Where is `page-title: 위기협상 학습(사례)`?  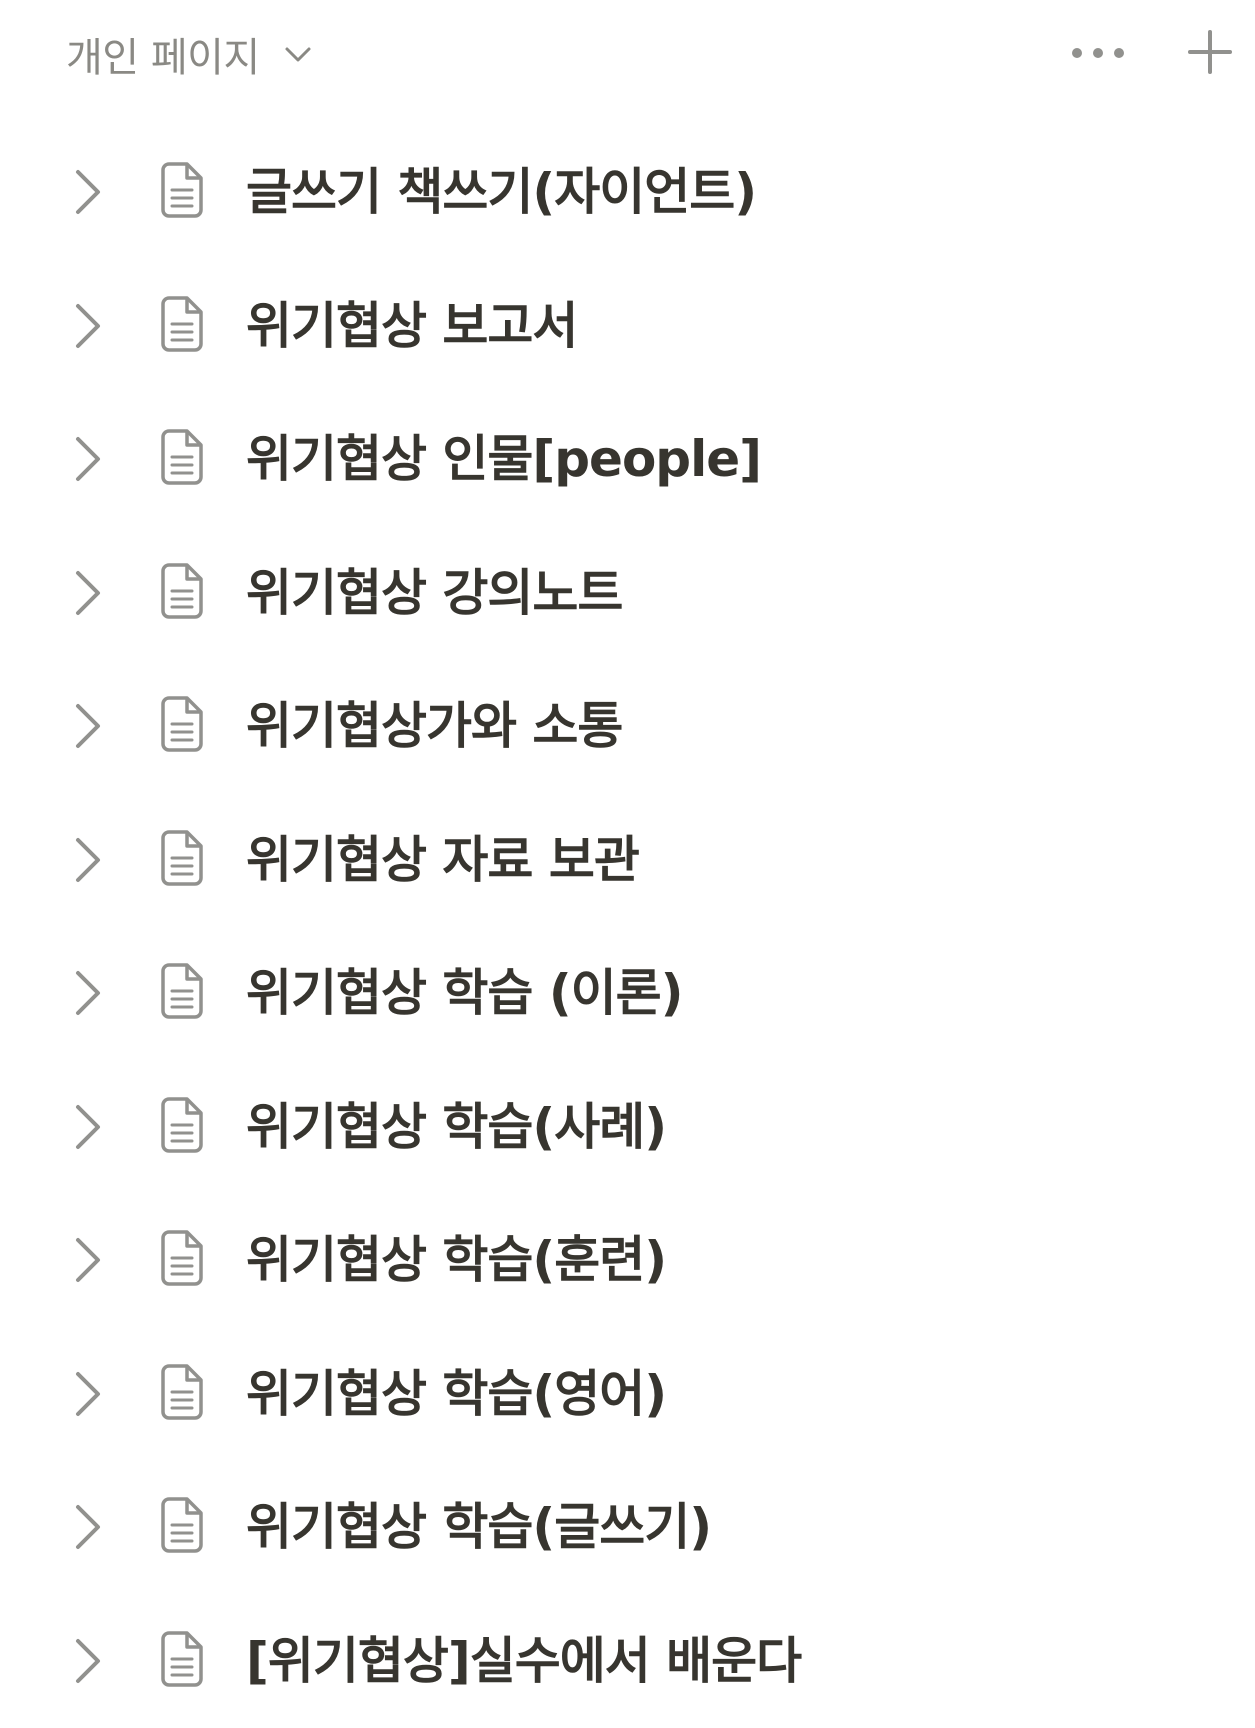
page-title: 위기협상 학습(사례) is located at coordinates (456, 1127).